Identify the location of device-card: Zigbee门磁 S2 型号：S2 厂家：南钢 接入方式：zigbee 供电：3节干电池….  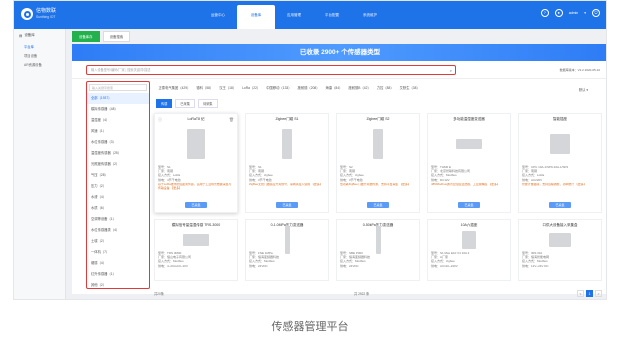
(378, 163).